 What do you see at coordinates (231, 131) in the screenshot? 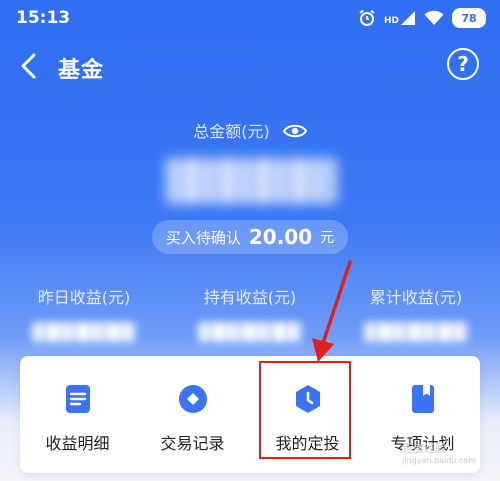
I see `total-amount-label: 总金额(元)` at bounding box center [231, 131].